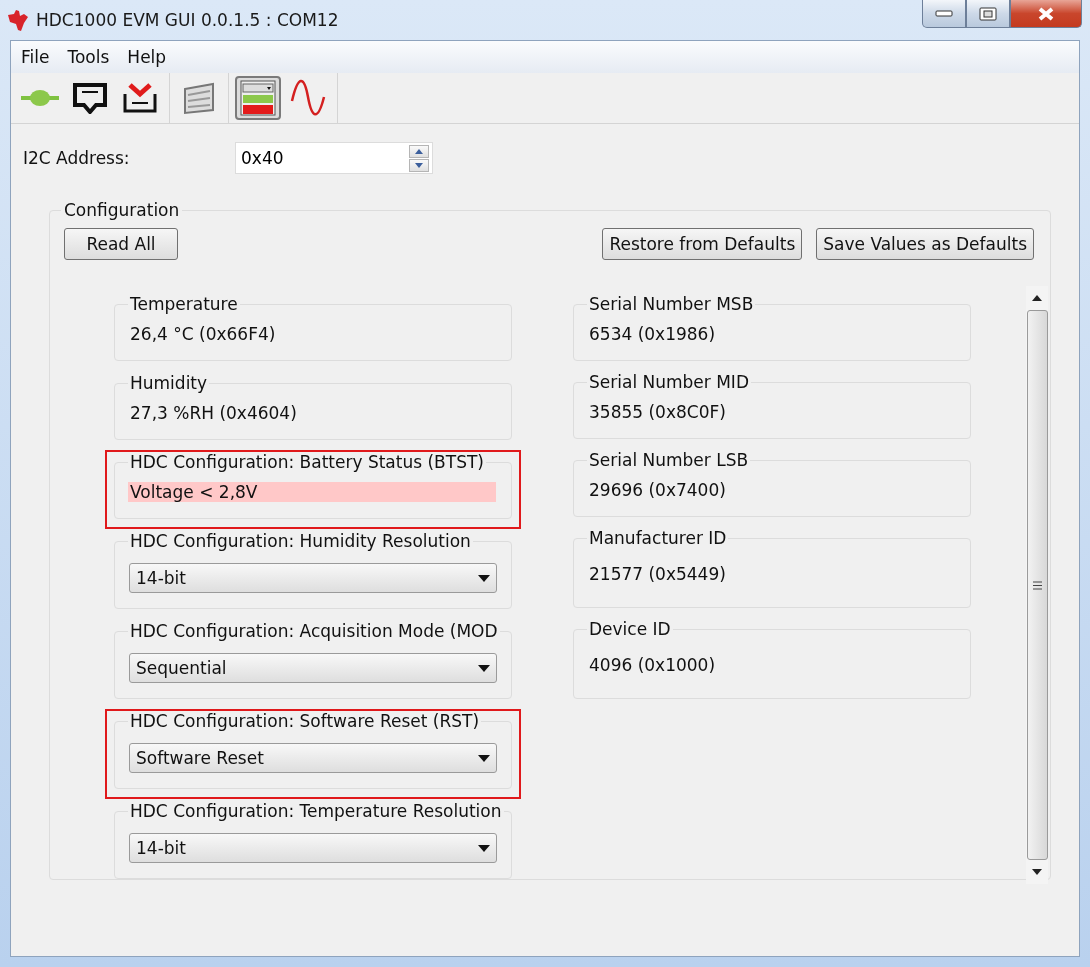  Describe the element at coordinates (313, 758) in the screenshot. I see `dropdown: Software Reset` at that location.